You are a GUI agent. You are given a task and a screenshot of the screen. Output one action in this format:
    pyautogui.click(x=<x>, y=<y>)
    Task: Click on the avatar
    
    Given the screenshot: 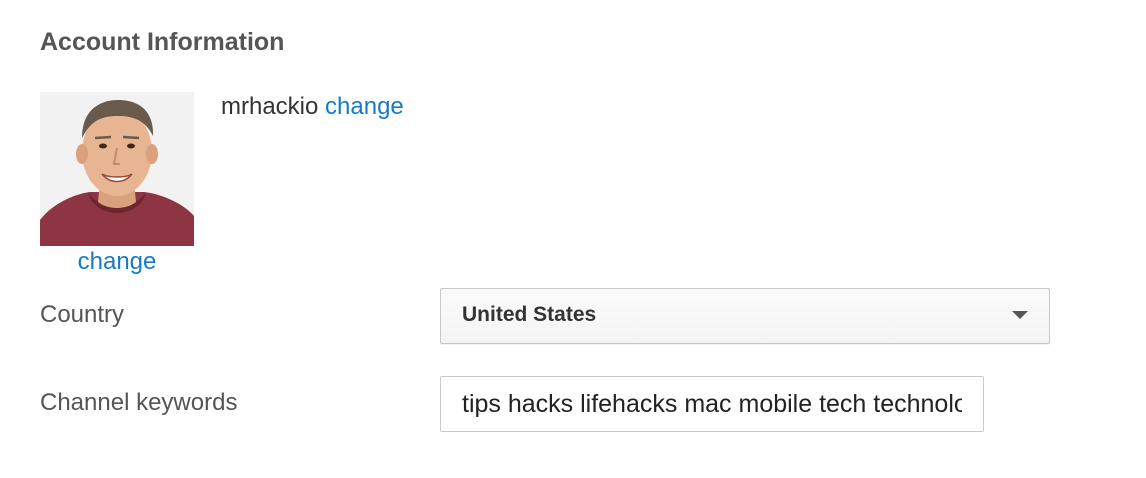 What is the action you would take?
    pyautogui.click(x=117, y=169)
    